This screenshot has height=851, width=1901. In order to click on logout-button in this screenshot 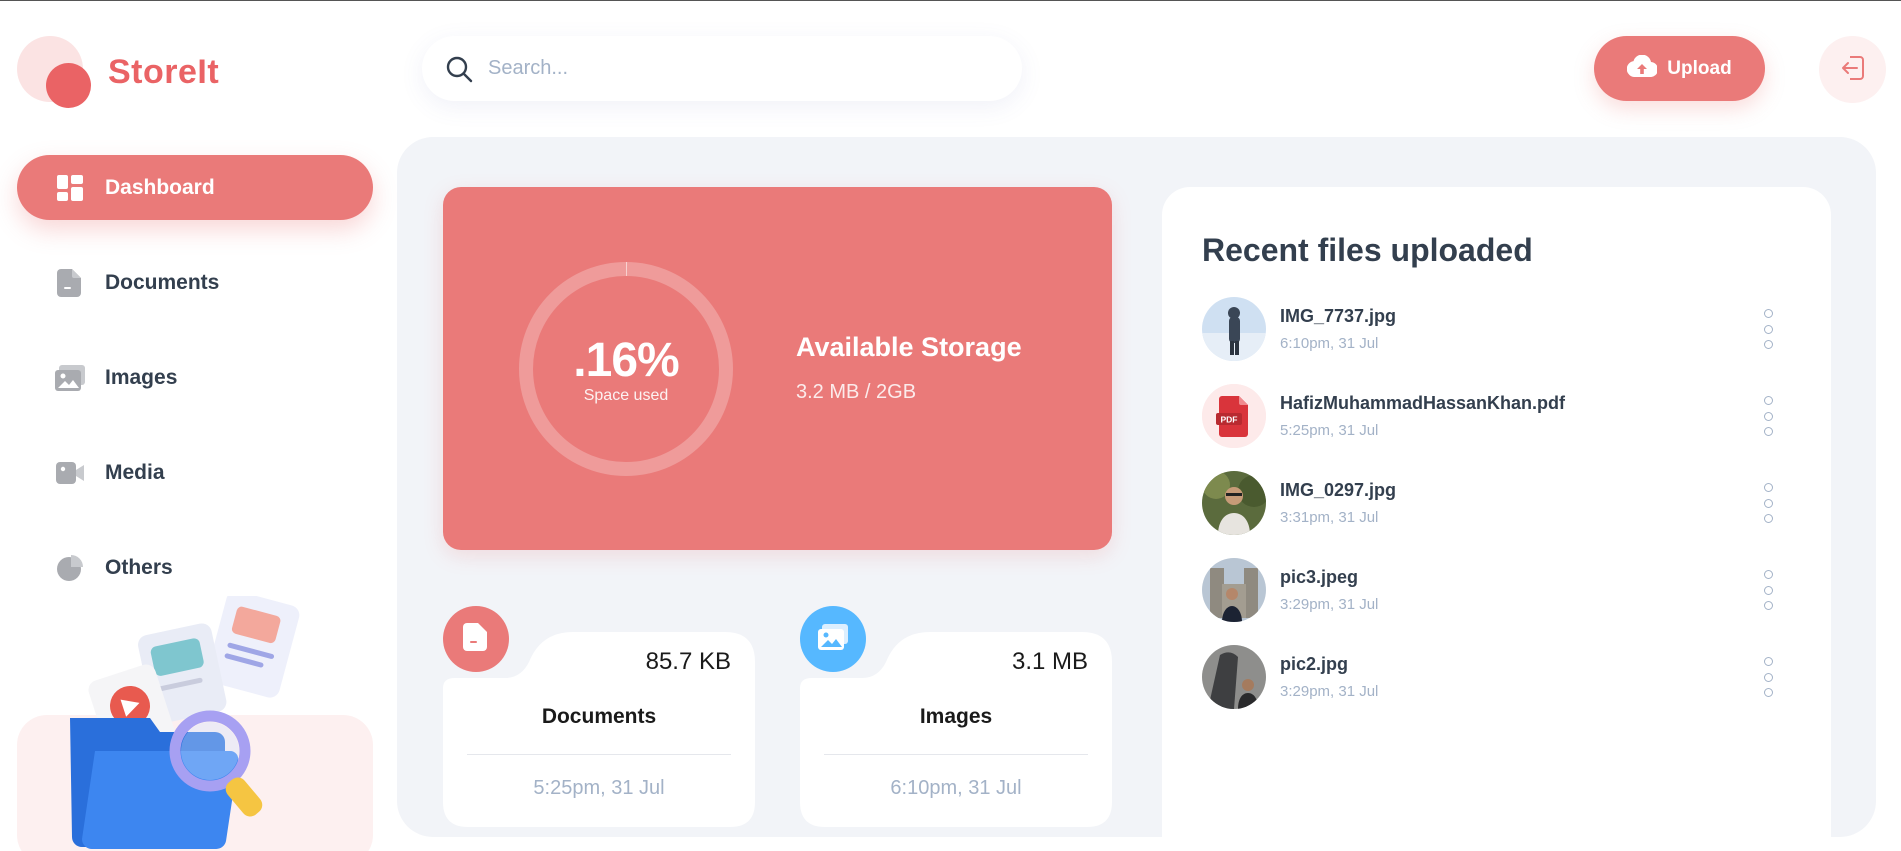, I will do `click(1852, 69)`.